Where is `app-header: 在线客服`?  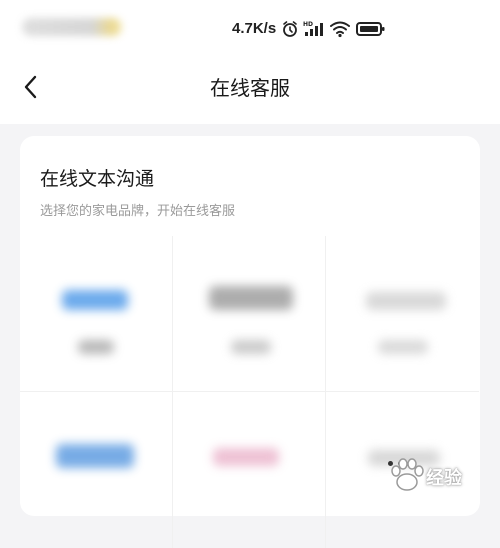
app-header: 在线客服 is located at coordinates (250, 85).